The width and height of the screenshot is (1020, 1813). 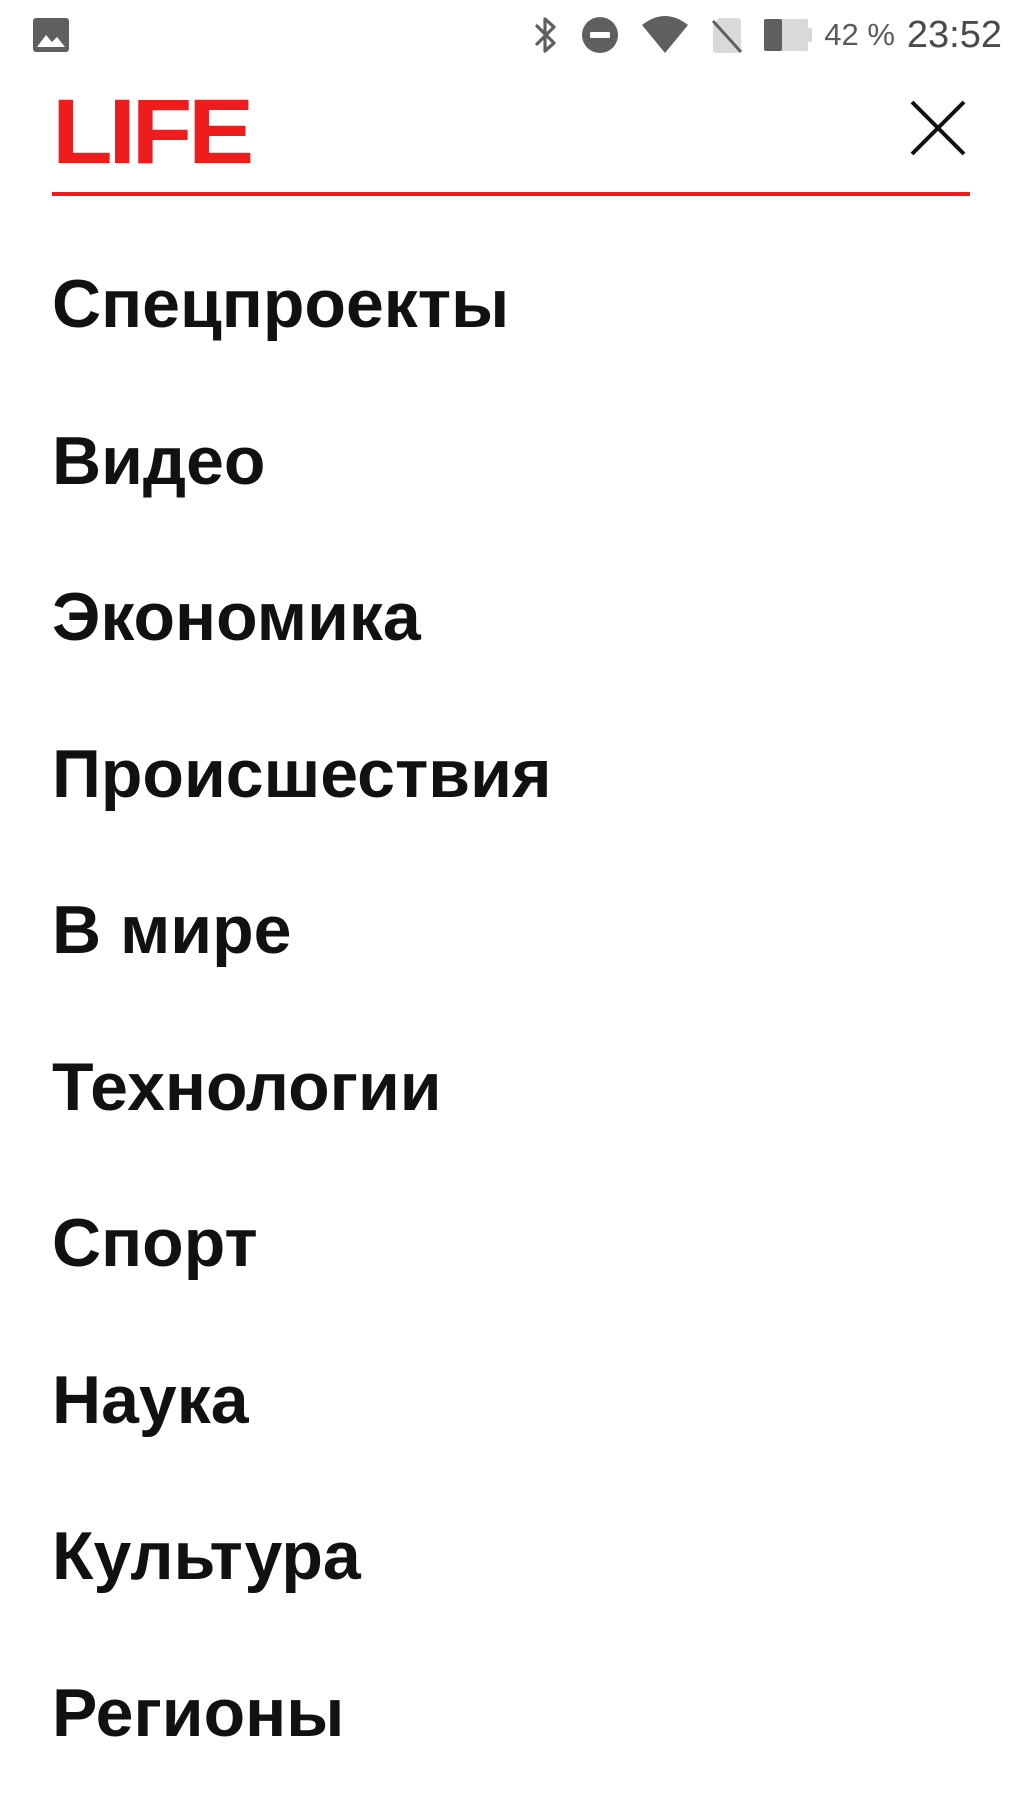 What do you see at coordinates (172, 930) in the screenshot?
I see `menu-item-label: В мире` at bounding box center [172, 930].